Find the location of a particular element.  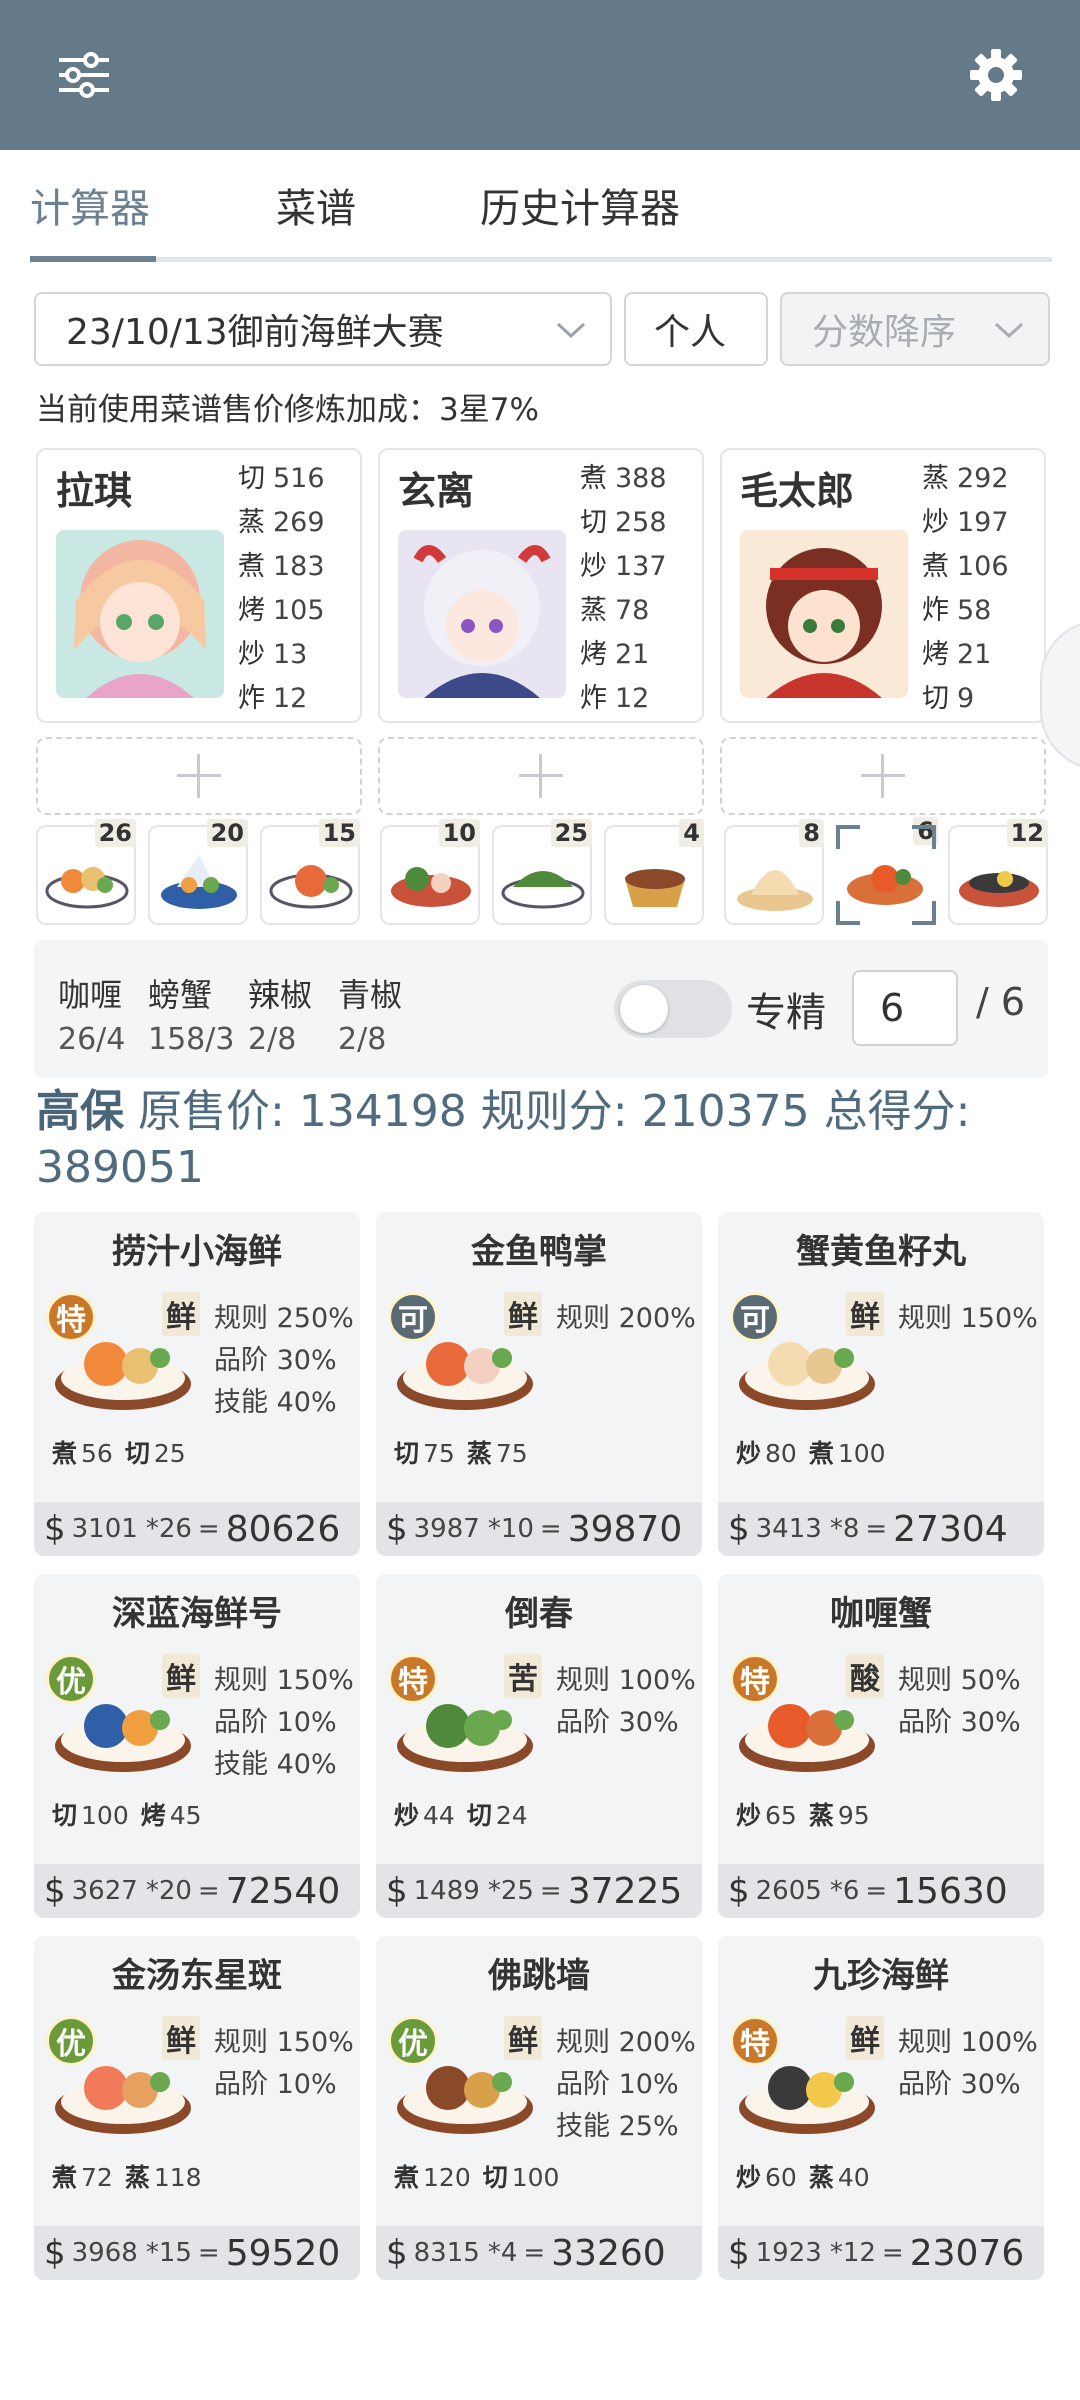

tab-indicator is located at coordinates (93, 259).